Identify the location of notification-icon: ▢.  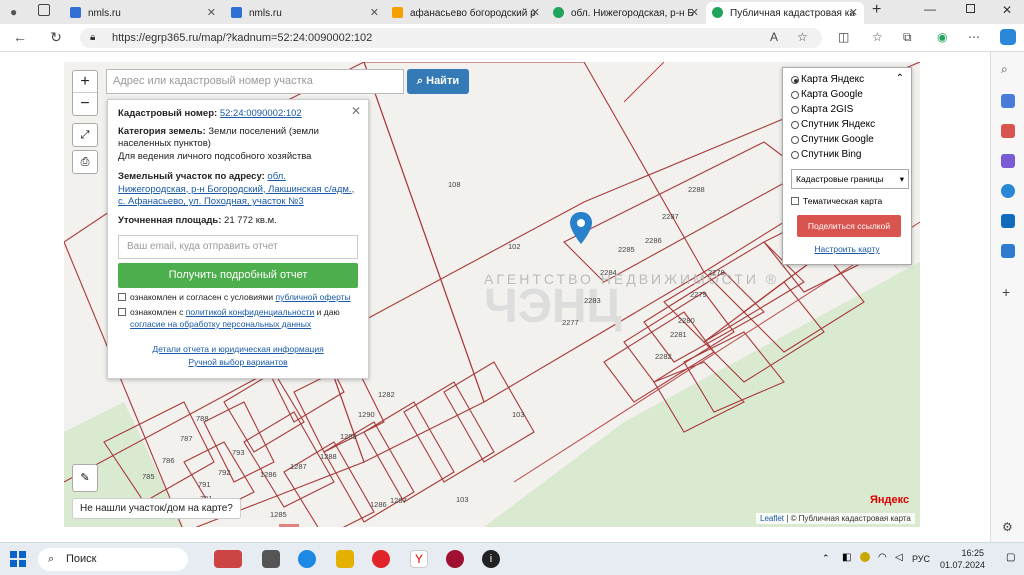
(1010, 557).